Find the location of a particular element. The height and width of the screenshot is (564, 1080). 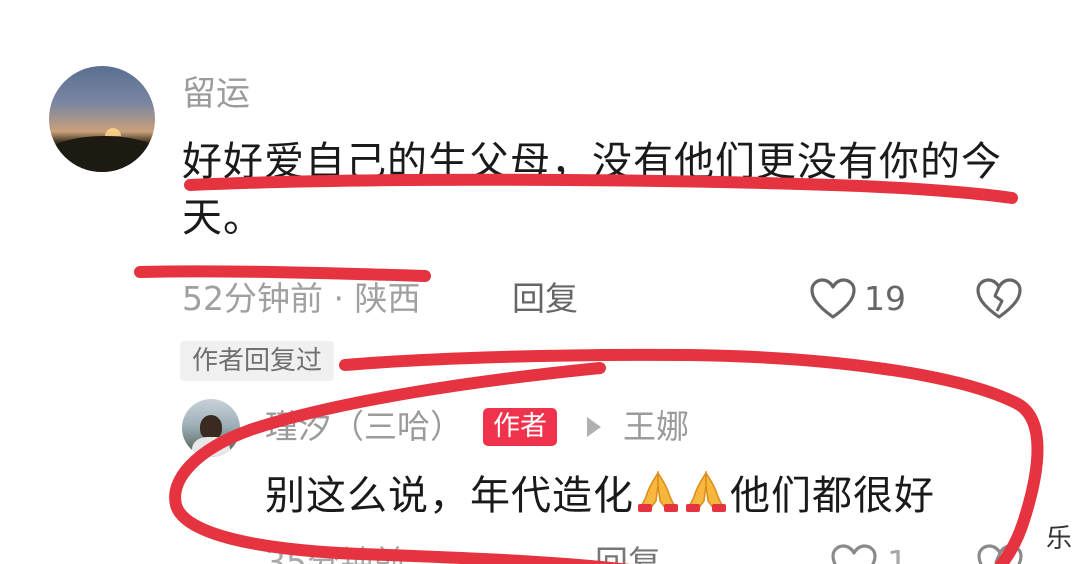

like-count: 19 is located at coordinates (885, 298).